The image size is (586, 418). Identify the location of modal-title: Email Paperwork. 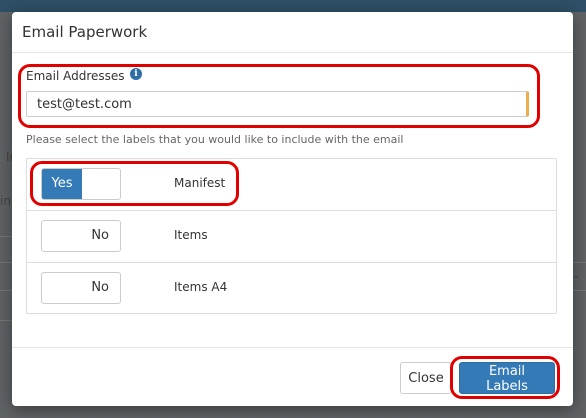
(85, 32).